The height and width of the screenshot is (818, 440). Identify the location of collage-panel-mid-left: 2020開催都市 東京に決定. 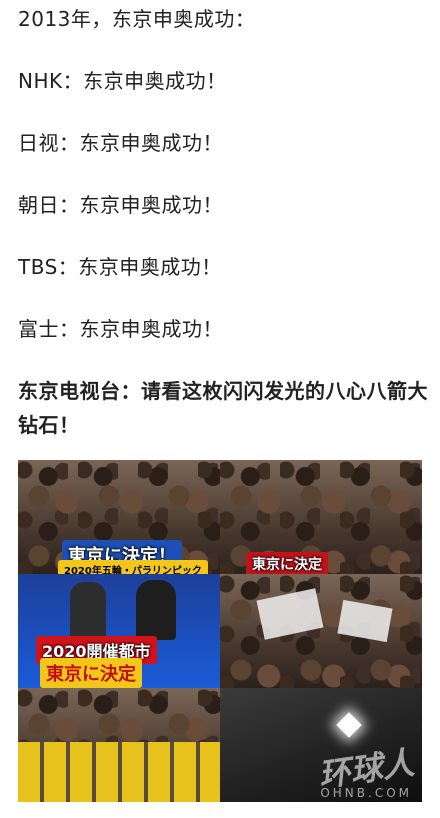
(119, 631).